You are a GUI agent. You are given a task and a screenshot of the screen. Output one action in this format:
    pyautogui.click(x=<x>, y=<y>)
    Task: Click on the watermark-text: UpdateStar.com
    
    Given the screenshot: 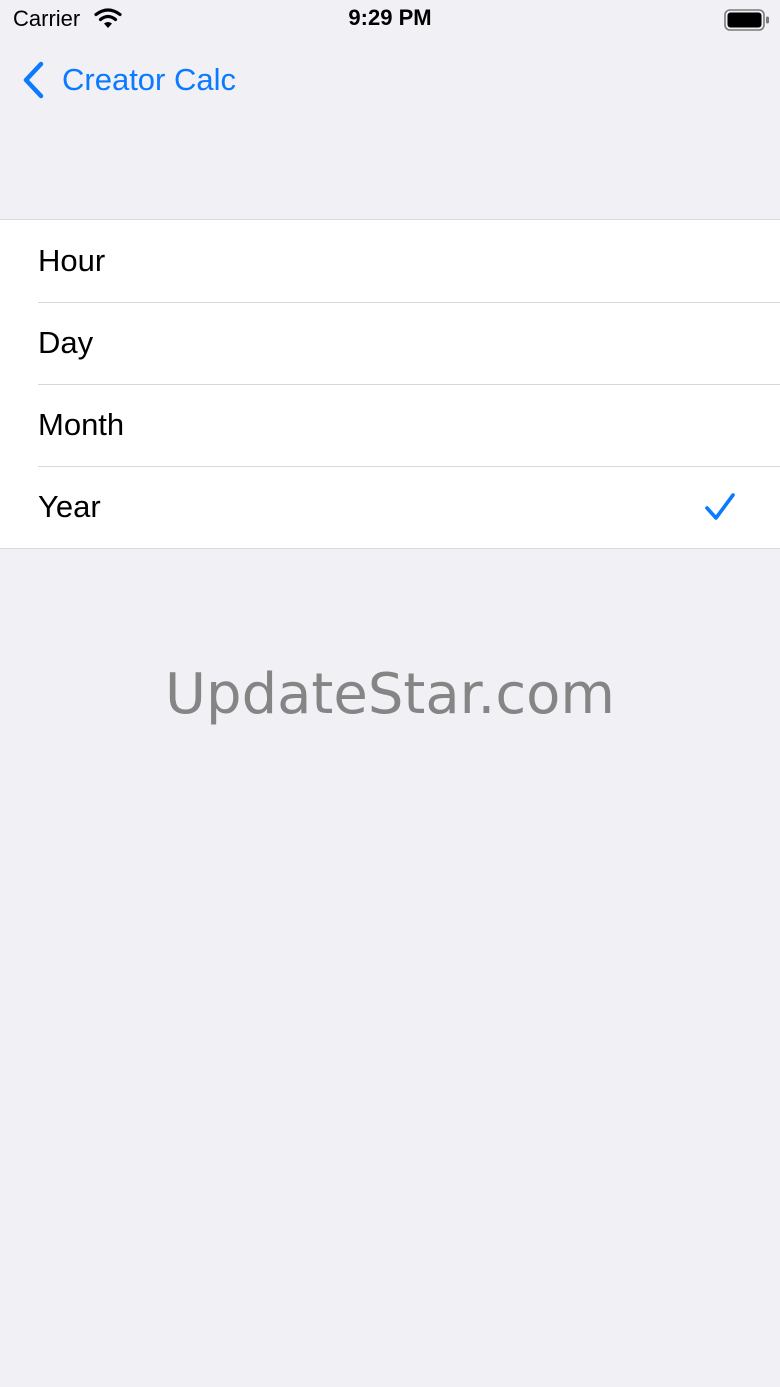 What is the action you would take?
    pyautogui.click(x=390, y=694)
    